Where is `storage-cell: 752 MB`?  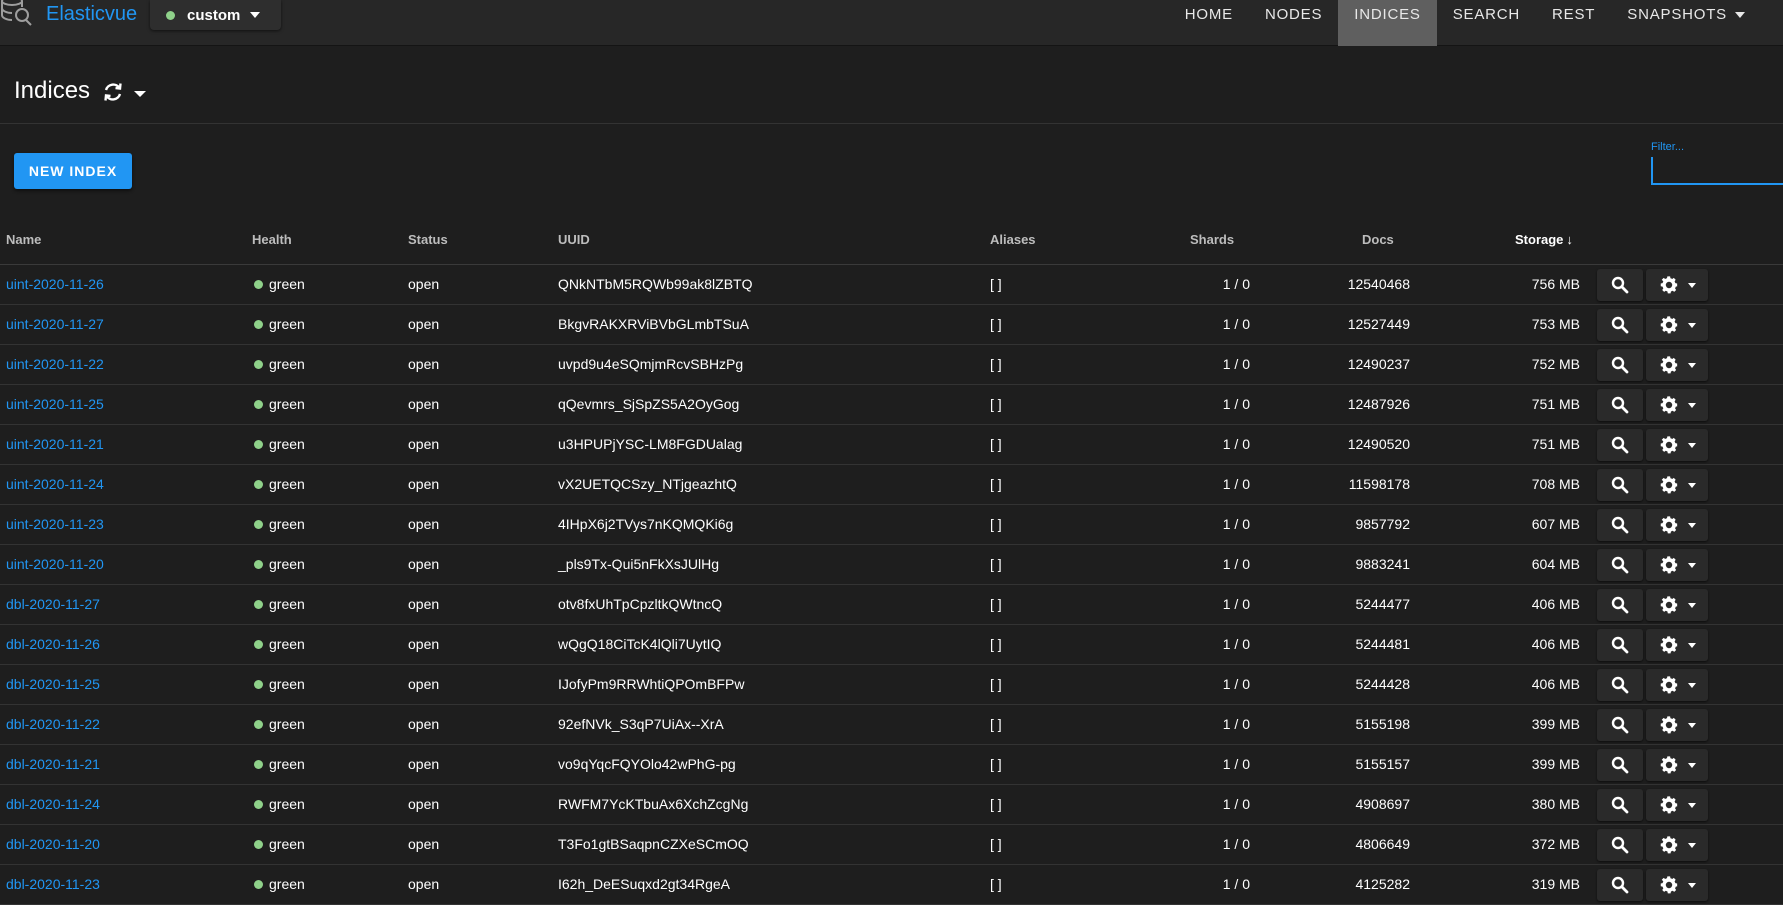 storage-cell: 752 MB is located at coordinates (1555, 364).